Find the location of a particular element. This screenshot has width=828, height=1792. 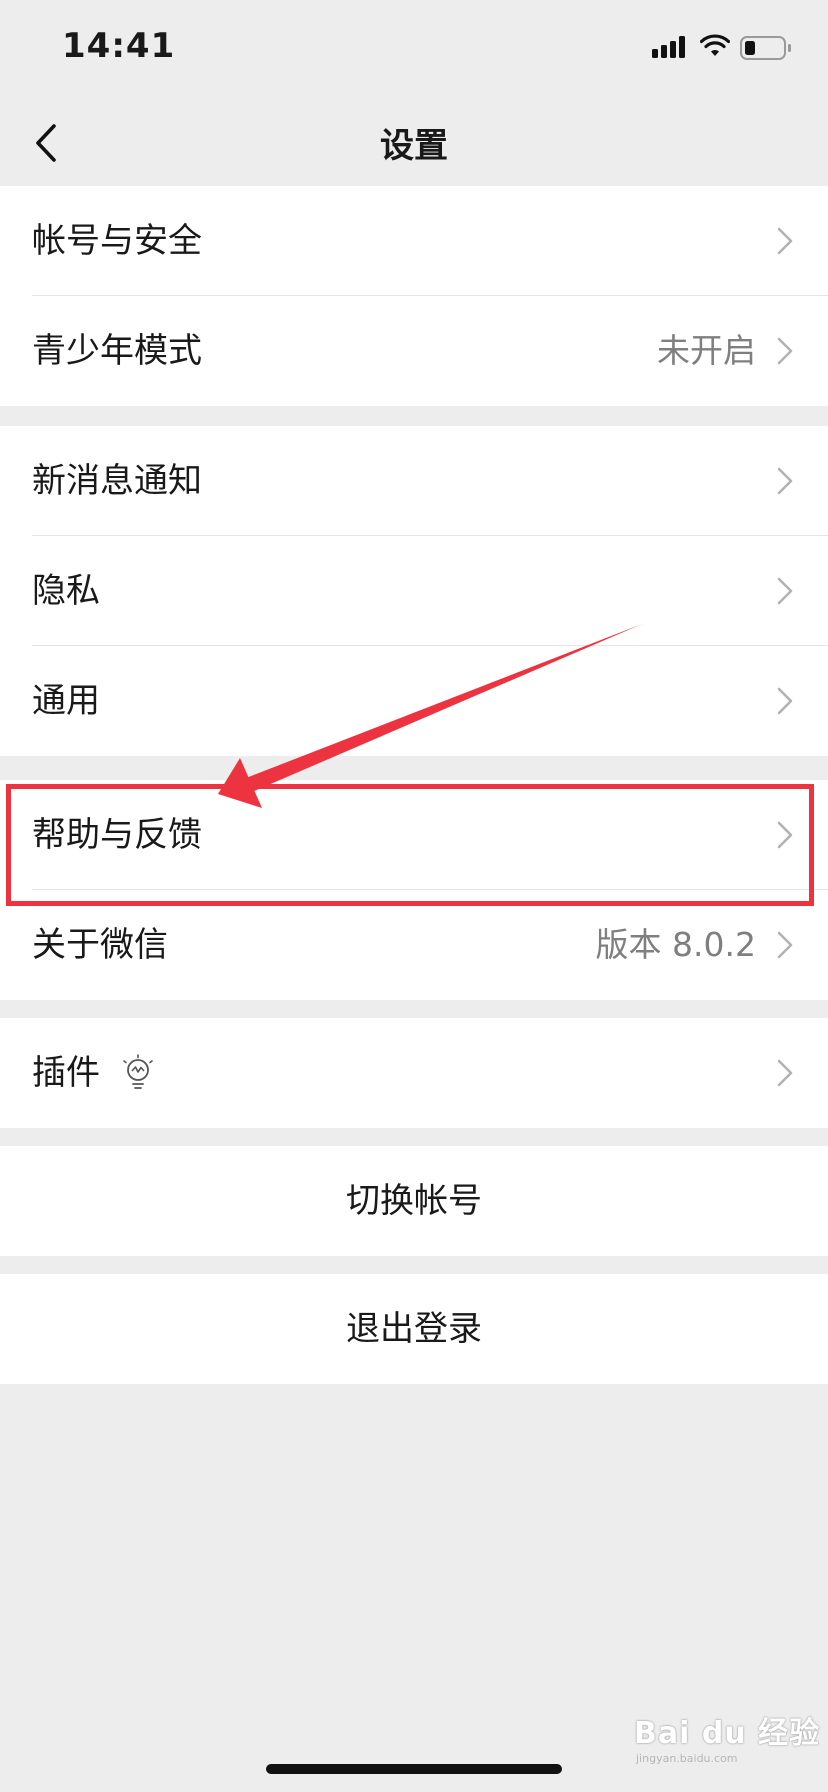

logout-group: 退出登录 is located at coordinates (414, 1329).